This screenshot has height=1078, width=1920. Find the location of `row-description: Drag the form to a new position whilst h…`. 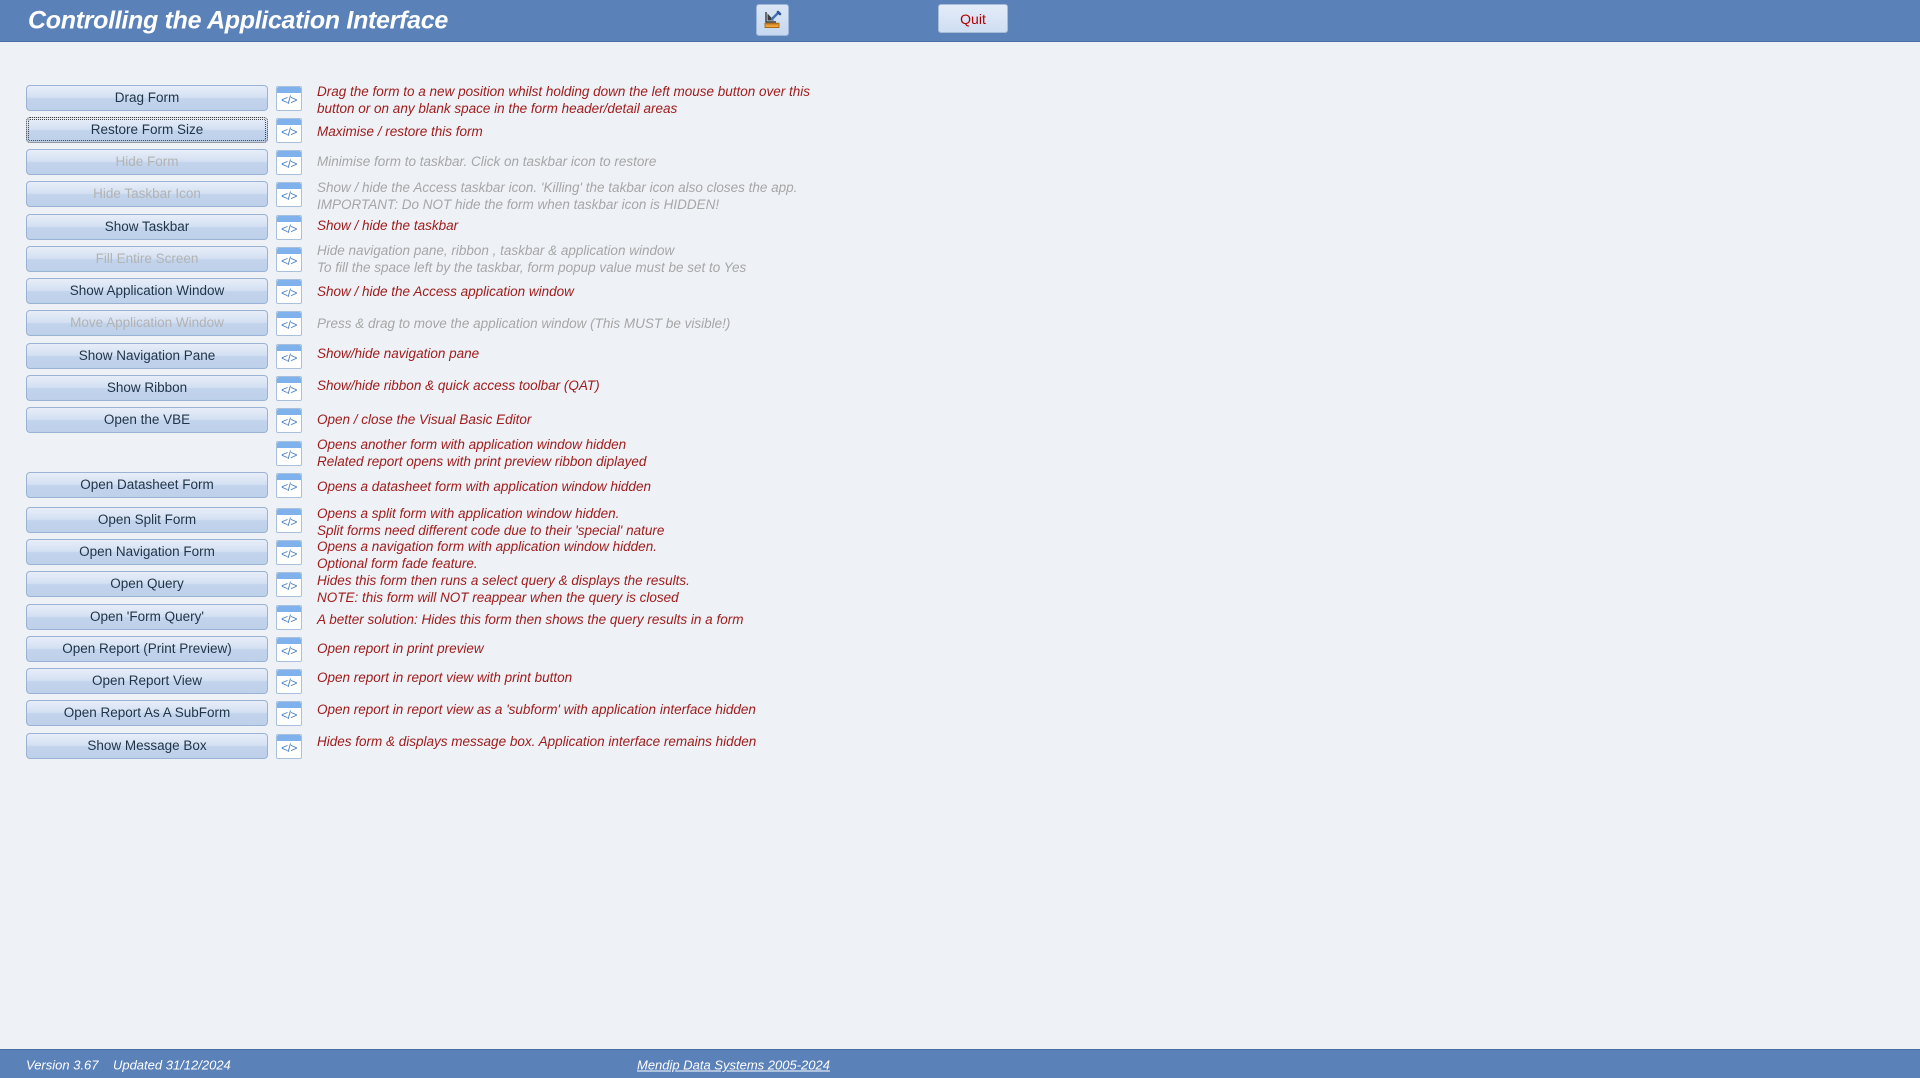

row-description: Drag the form to a new position whilst h… is located at coordinates (564, 100).